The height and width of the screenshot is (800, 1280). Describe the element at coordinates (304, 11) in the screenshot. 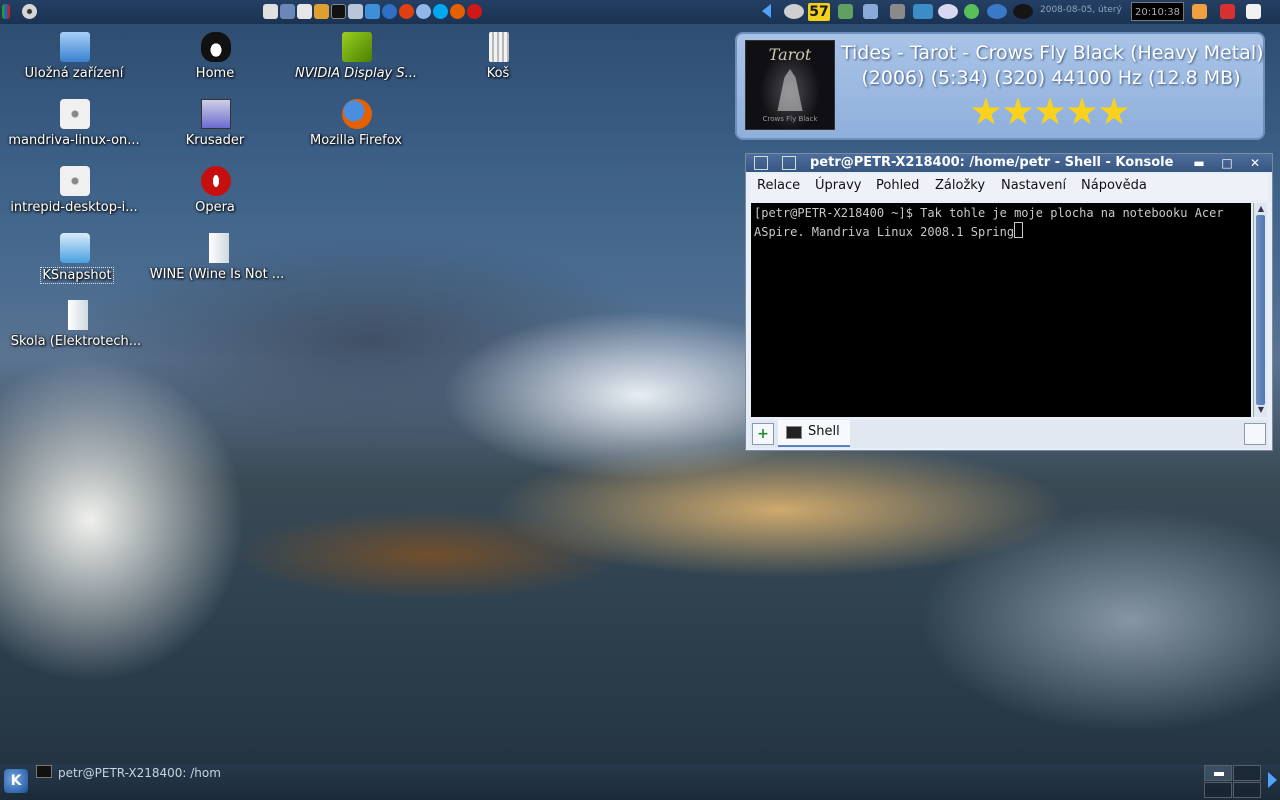

I see `mail-icon` at that location.